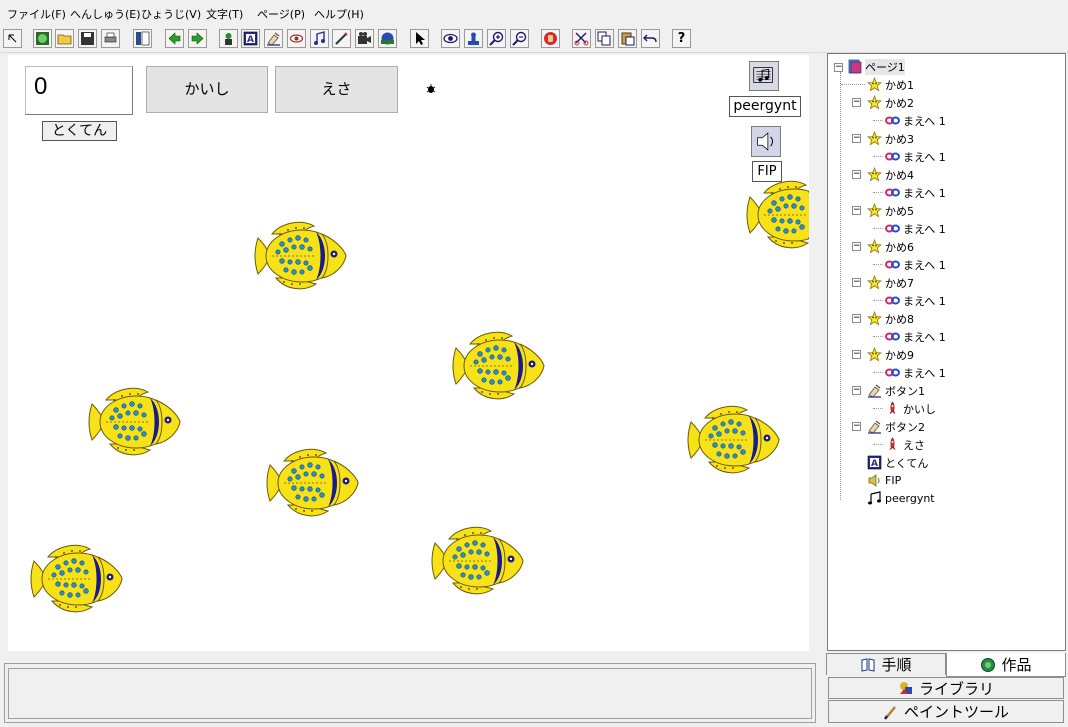 This screenshot has width=1068, height=727. What do you see at coordinates (224, 14) in the screenshot?
I see `menu-text: 文字(T)` at bounding box center [224, 14].